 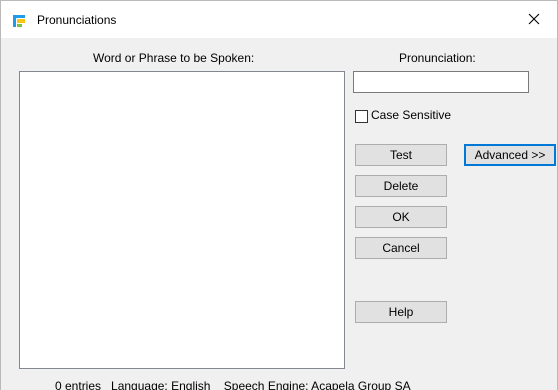 What do you see at coordinates (441, 82) in the screenshot?
I see `pronunciation-input` at bounding box center [441, 82].